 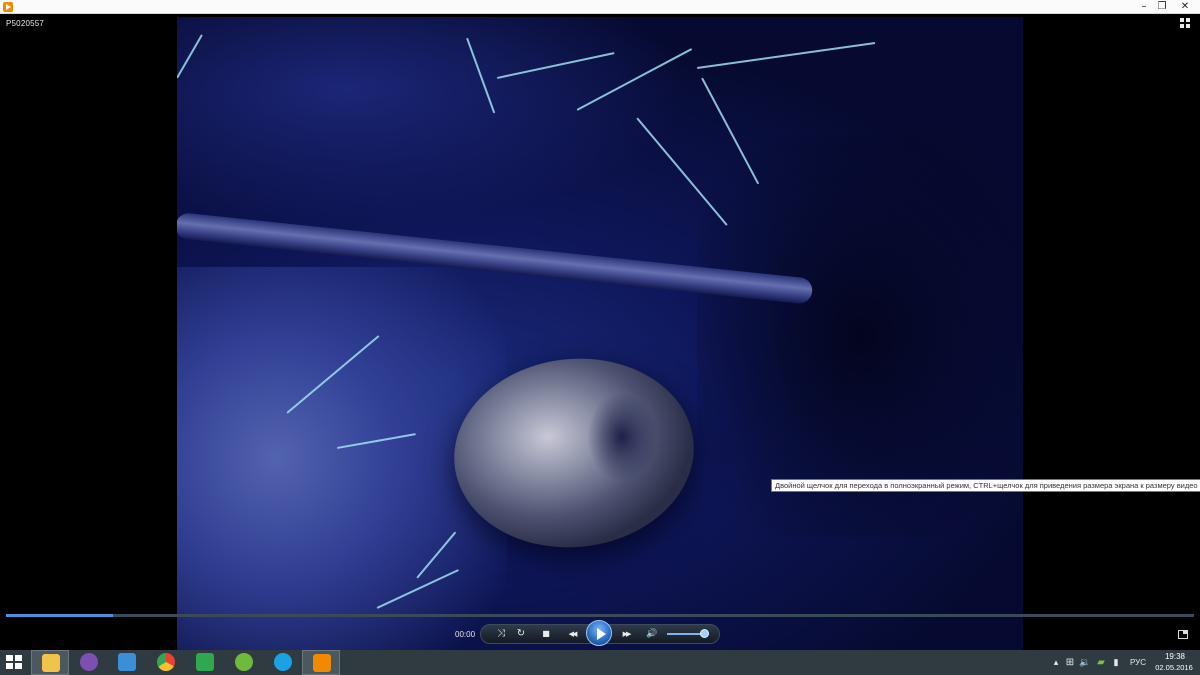 I want to click on store-icon, so click(x=205, y=662).